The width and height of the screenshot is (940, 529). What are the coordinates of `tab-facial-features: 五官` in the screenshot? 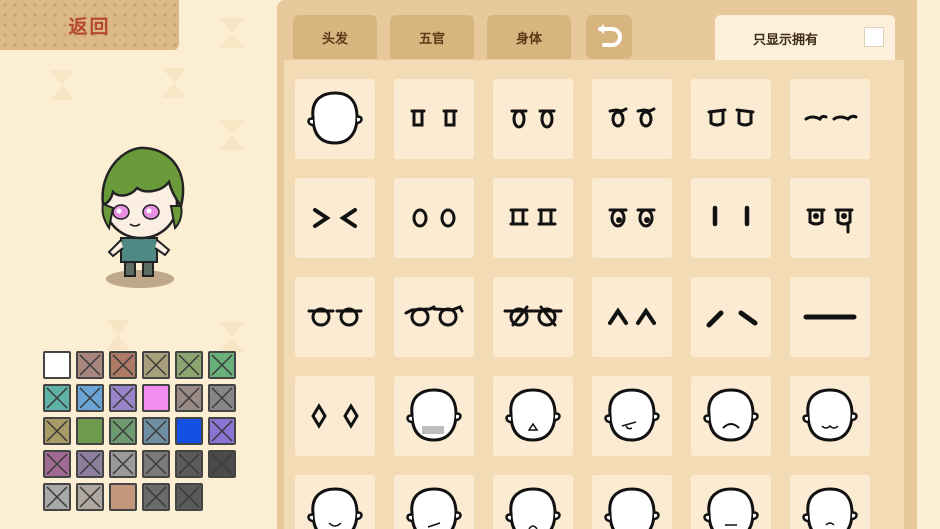 It's located at (432, 37).